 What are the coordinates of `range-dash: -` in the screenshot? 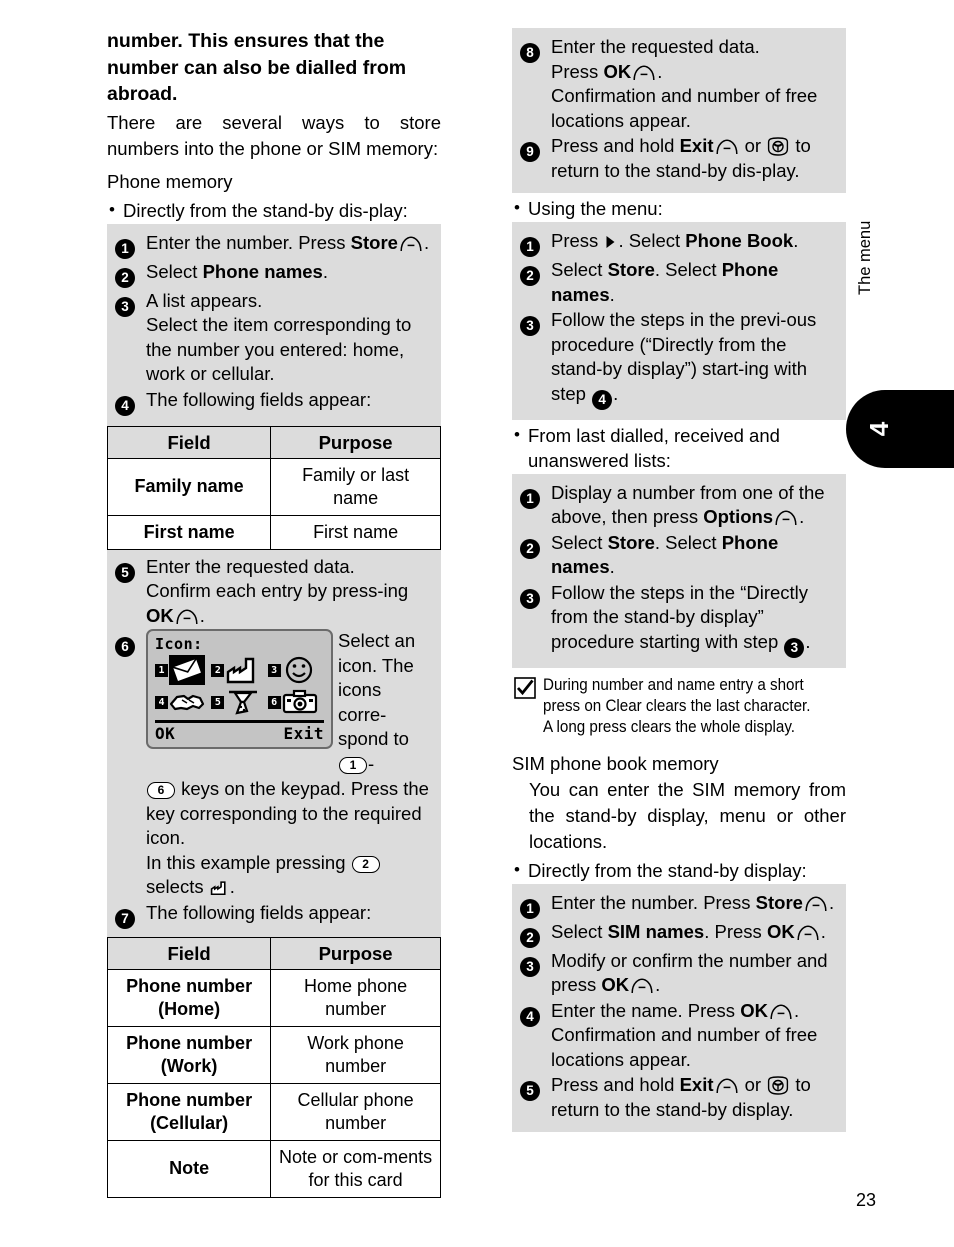 It's located at (371, 763).